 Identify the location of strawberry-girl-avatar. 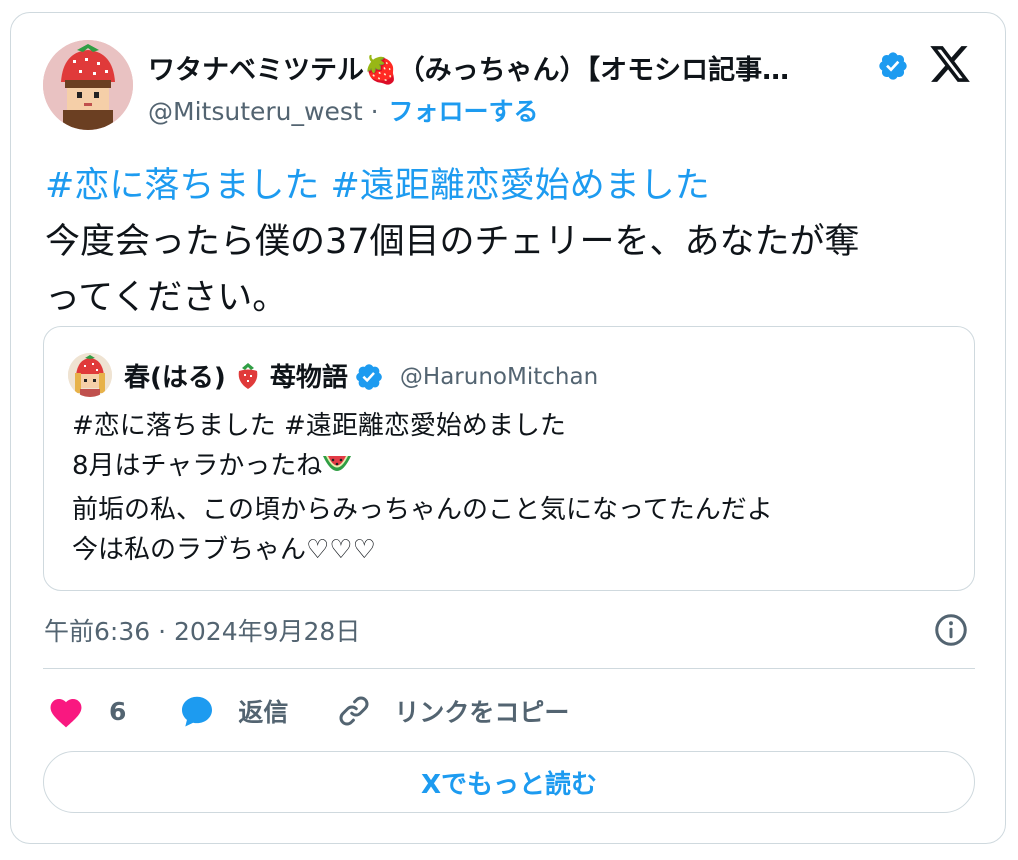
(90, 375).